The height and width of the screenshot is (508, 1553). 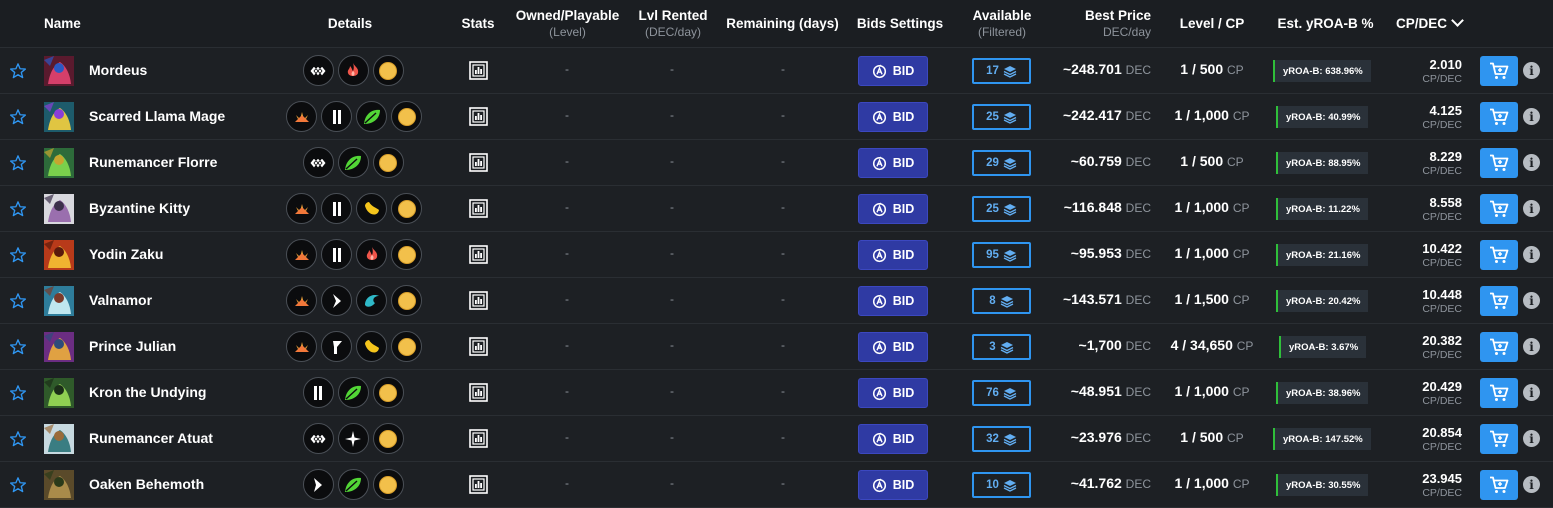 What do you see at coordinates (139, 208) in the screenshot?
I see `card-name: Byzantine Kitty` at bounding box center [139, 208].